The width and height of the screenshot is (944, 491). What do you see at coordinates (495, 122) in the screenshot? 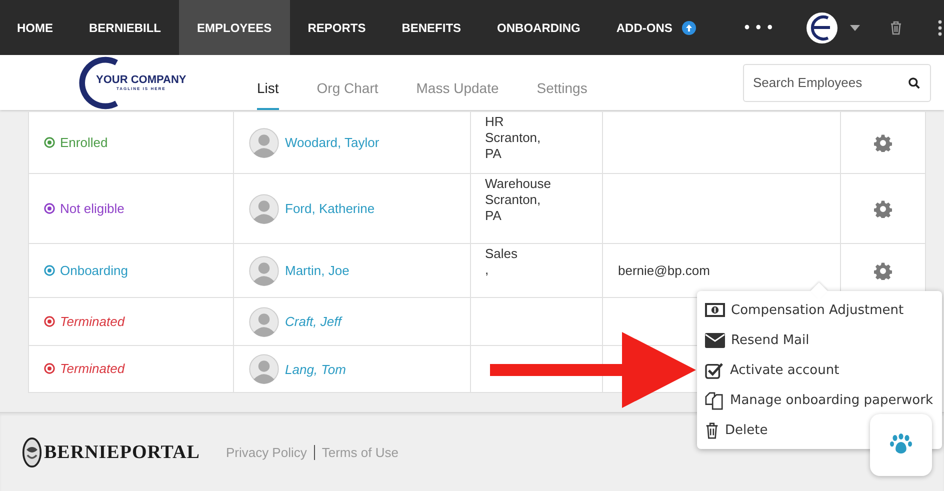
I see `department-text: HR` at bounding box center [495, 122].